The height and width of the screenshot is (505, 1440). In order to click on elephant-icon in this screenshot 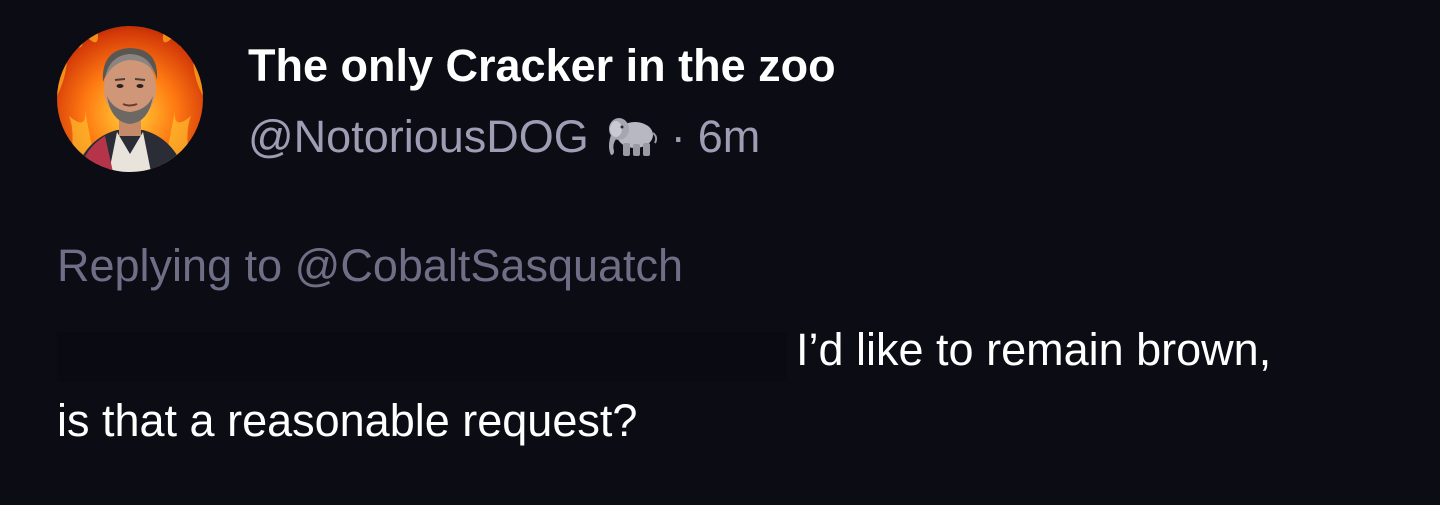, I will do `click(632, 137)`.